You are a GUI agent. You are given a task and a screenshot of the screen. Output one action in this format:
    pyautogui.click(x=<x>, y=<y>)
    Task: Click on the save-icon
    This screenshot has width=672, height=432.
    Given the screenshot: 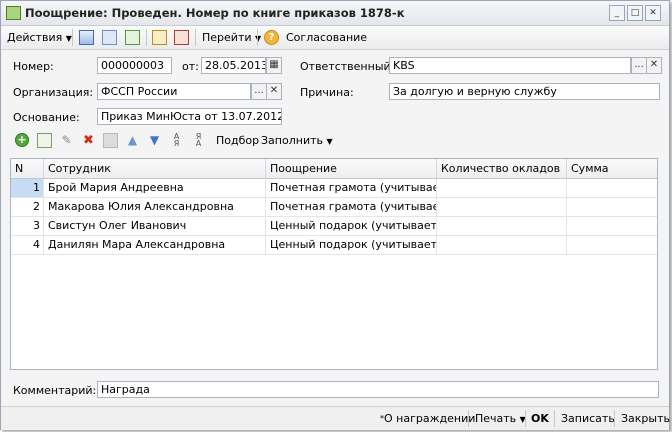 What is the action you would take?
    pyautogui.click(x=109, y=37)
    